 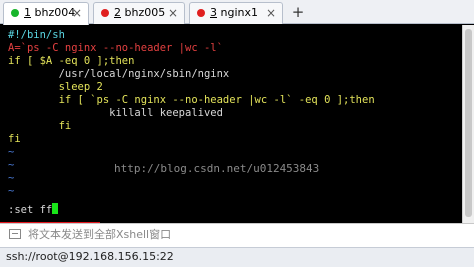 I want to click on tab-number: 3, so click(x=213, y=12).